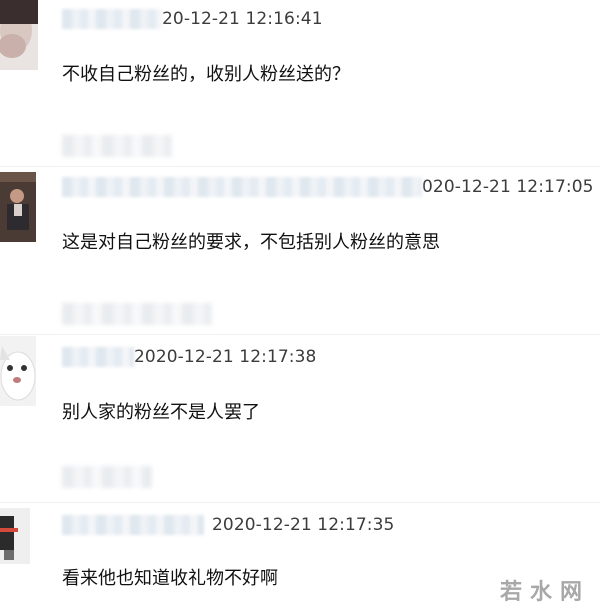  I want to click on comment-meta: 020-12-21 12:17:05, so click(328, 187).